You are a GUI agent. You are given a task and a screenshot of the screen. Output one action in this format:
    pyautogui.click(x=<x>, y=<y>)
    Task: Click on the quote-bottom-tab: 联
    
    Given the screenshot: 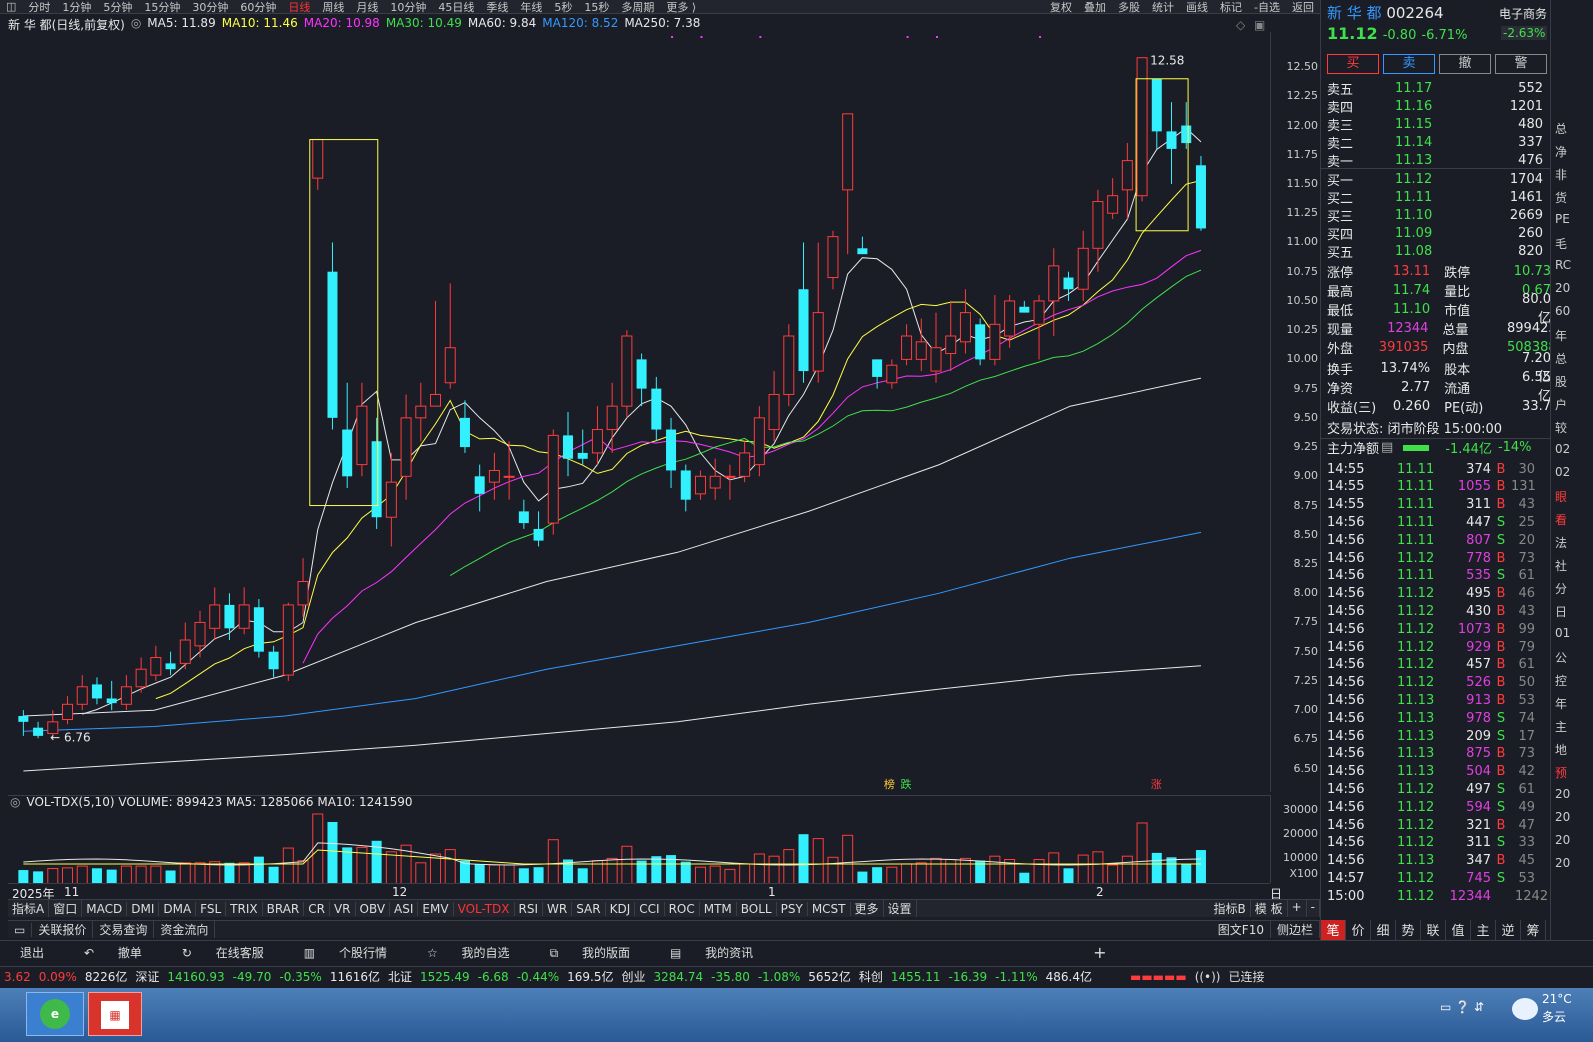 What is the action you would take?
    pyautogui.click(x=1433, y=930)
    